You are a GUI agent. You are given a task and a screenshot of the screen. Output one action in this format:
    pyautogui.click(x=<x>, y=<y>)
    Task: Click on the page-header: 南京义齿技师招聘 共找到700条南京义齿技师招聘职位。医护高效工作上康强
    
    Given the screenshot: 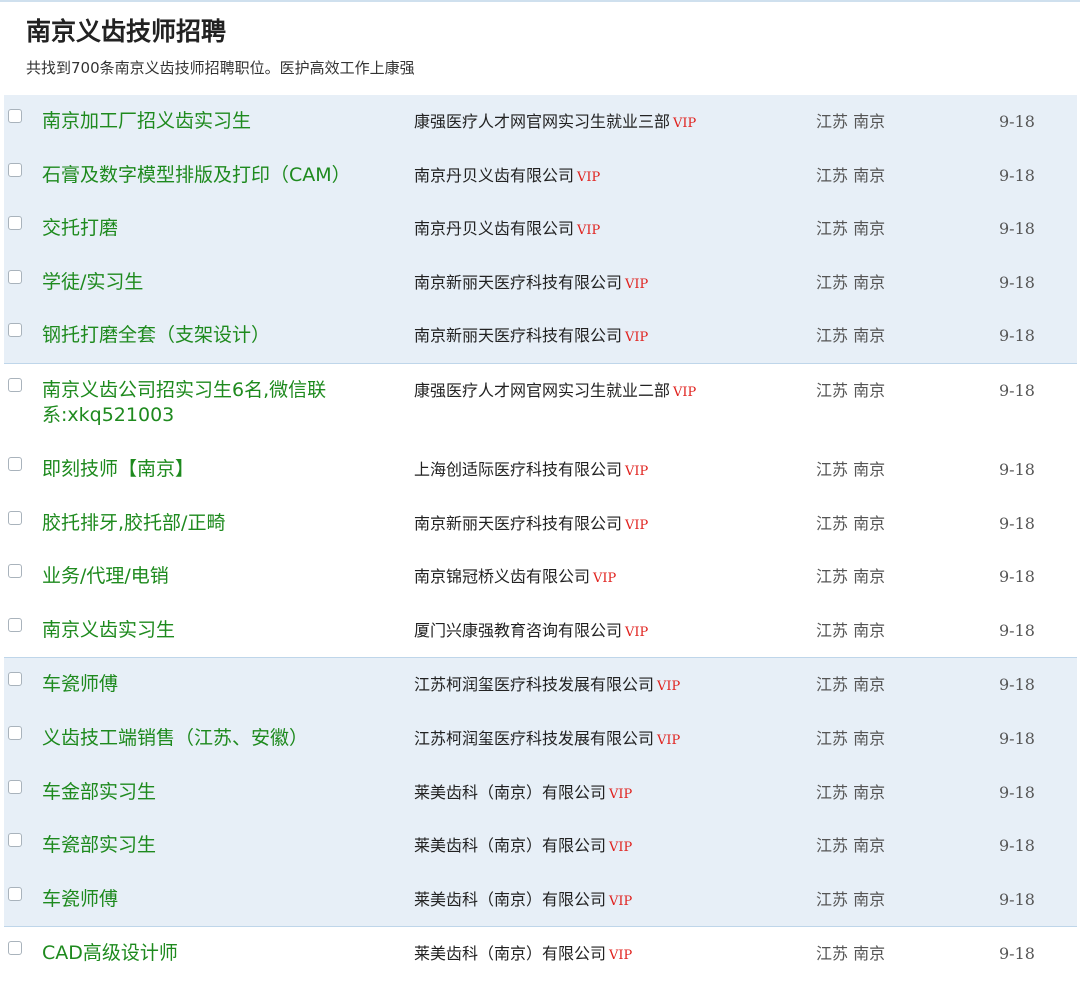 What is the action you would take?
    pyautogui.click(x=220, y=46)
    